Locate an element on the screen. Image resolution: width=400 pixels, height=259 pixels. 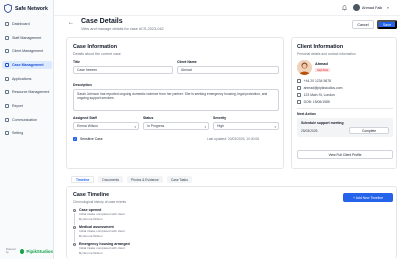
status-value: In Progress is located at coordinates (156, 126).